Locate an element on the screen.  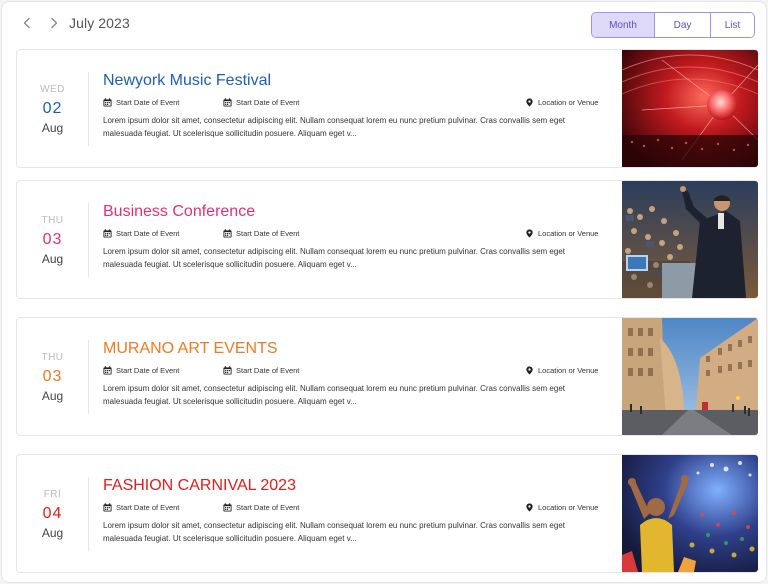
event-weekday: FRI is located at coordinates (52, 494).